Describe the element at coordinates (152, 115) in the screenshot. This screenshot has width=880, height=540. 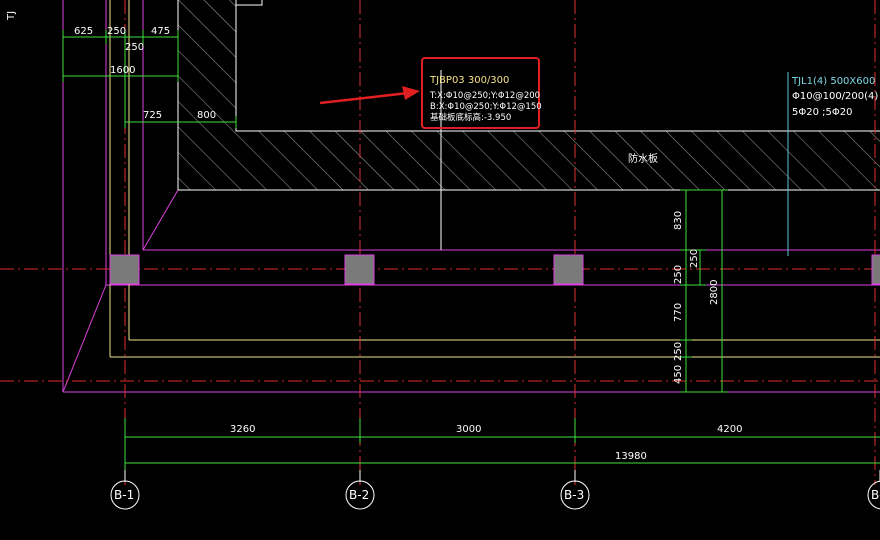
I see `dim-725: 725` at that location.